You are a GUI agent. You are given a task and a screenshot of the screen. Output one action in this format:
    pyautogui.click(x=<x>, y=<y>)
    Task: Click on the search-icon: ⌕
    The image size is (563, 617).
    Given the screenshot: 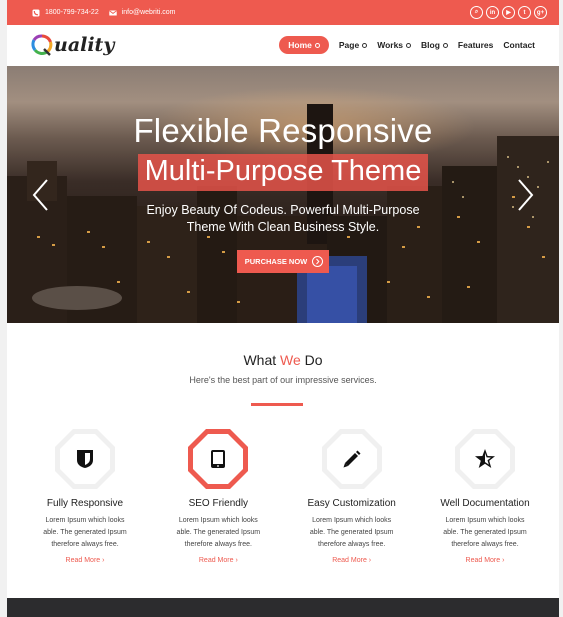 What is the action you would take?
    pyautogui.click(x=476, y=12)
    